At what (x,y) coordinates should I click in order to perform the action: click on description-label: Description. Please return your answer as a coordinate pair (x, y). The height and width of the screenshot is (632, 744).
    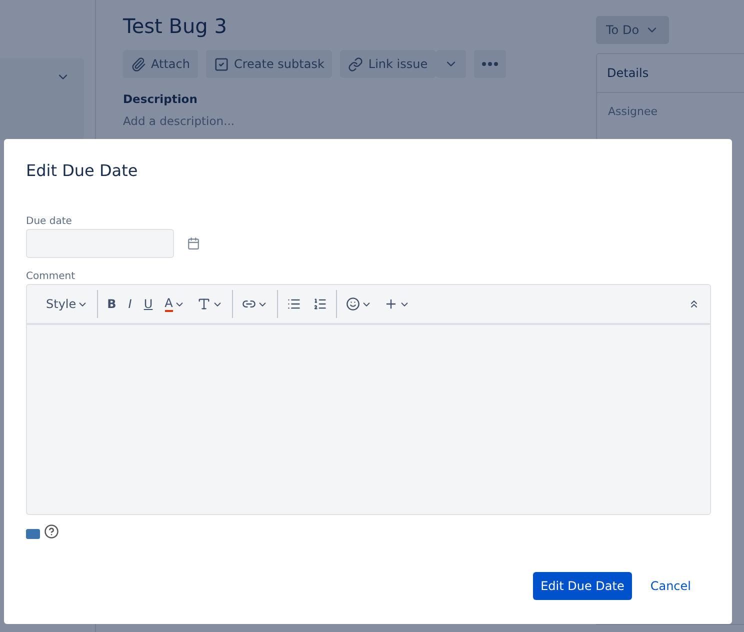
    Looking at the image, I should click on (160, 99).